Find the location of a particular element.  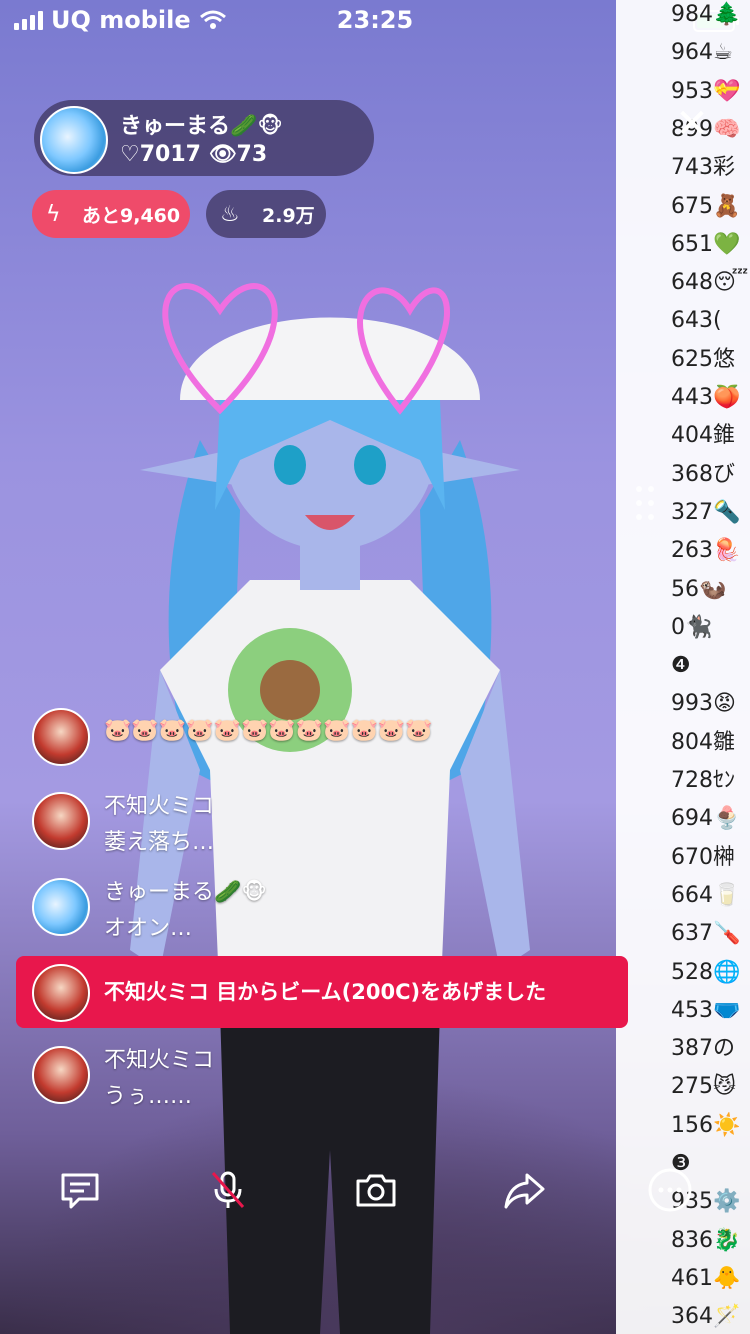

comment-button is located at coordinates (80, 1190).